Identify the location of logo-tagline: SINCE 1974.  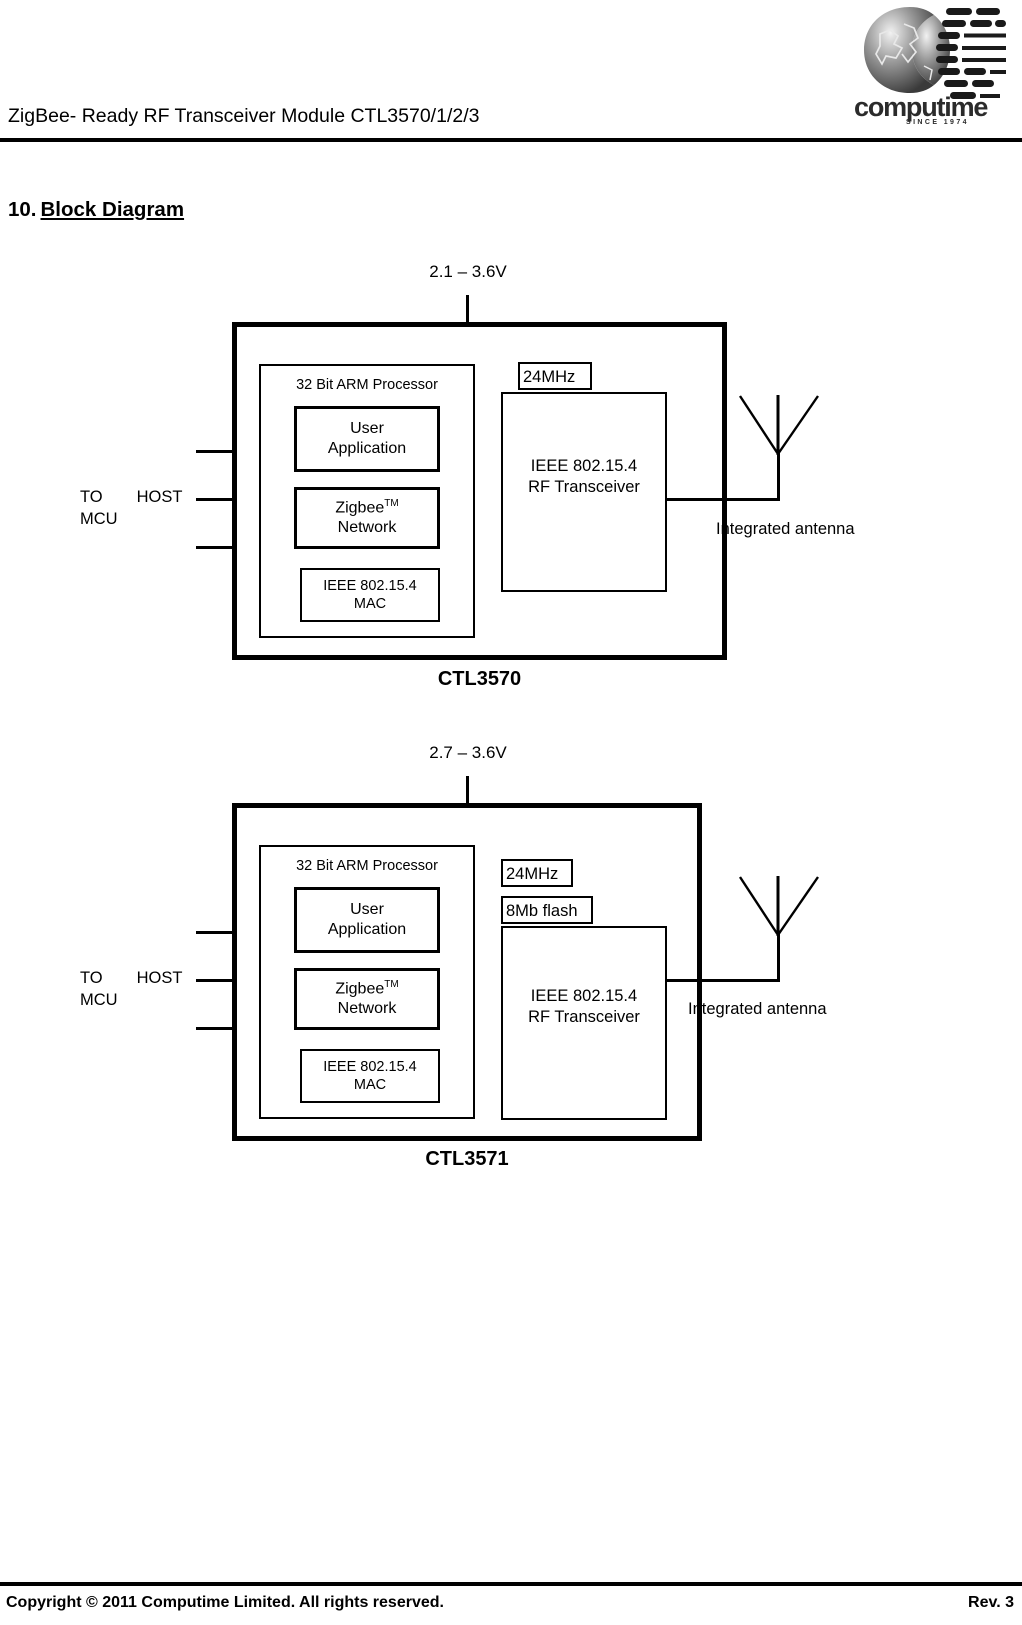
(937, 122).